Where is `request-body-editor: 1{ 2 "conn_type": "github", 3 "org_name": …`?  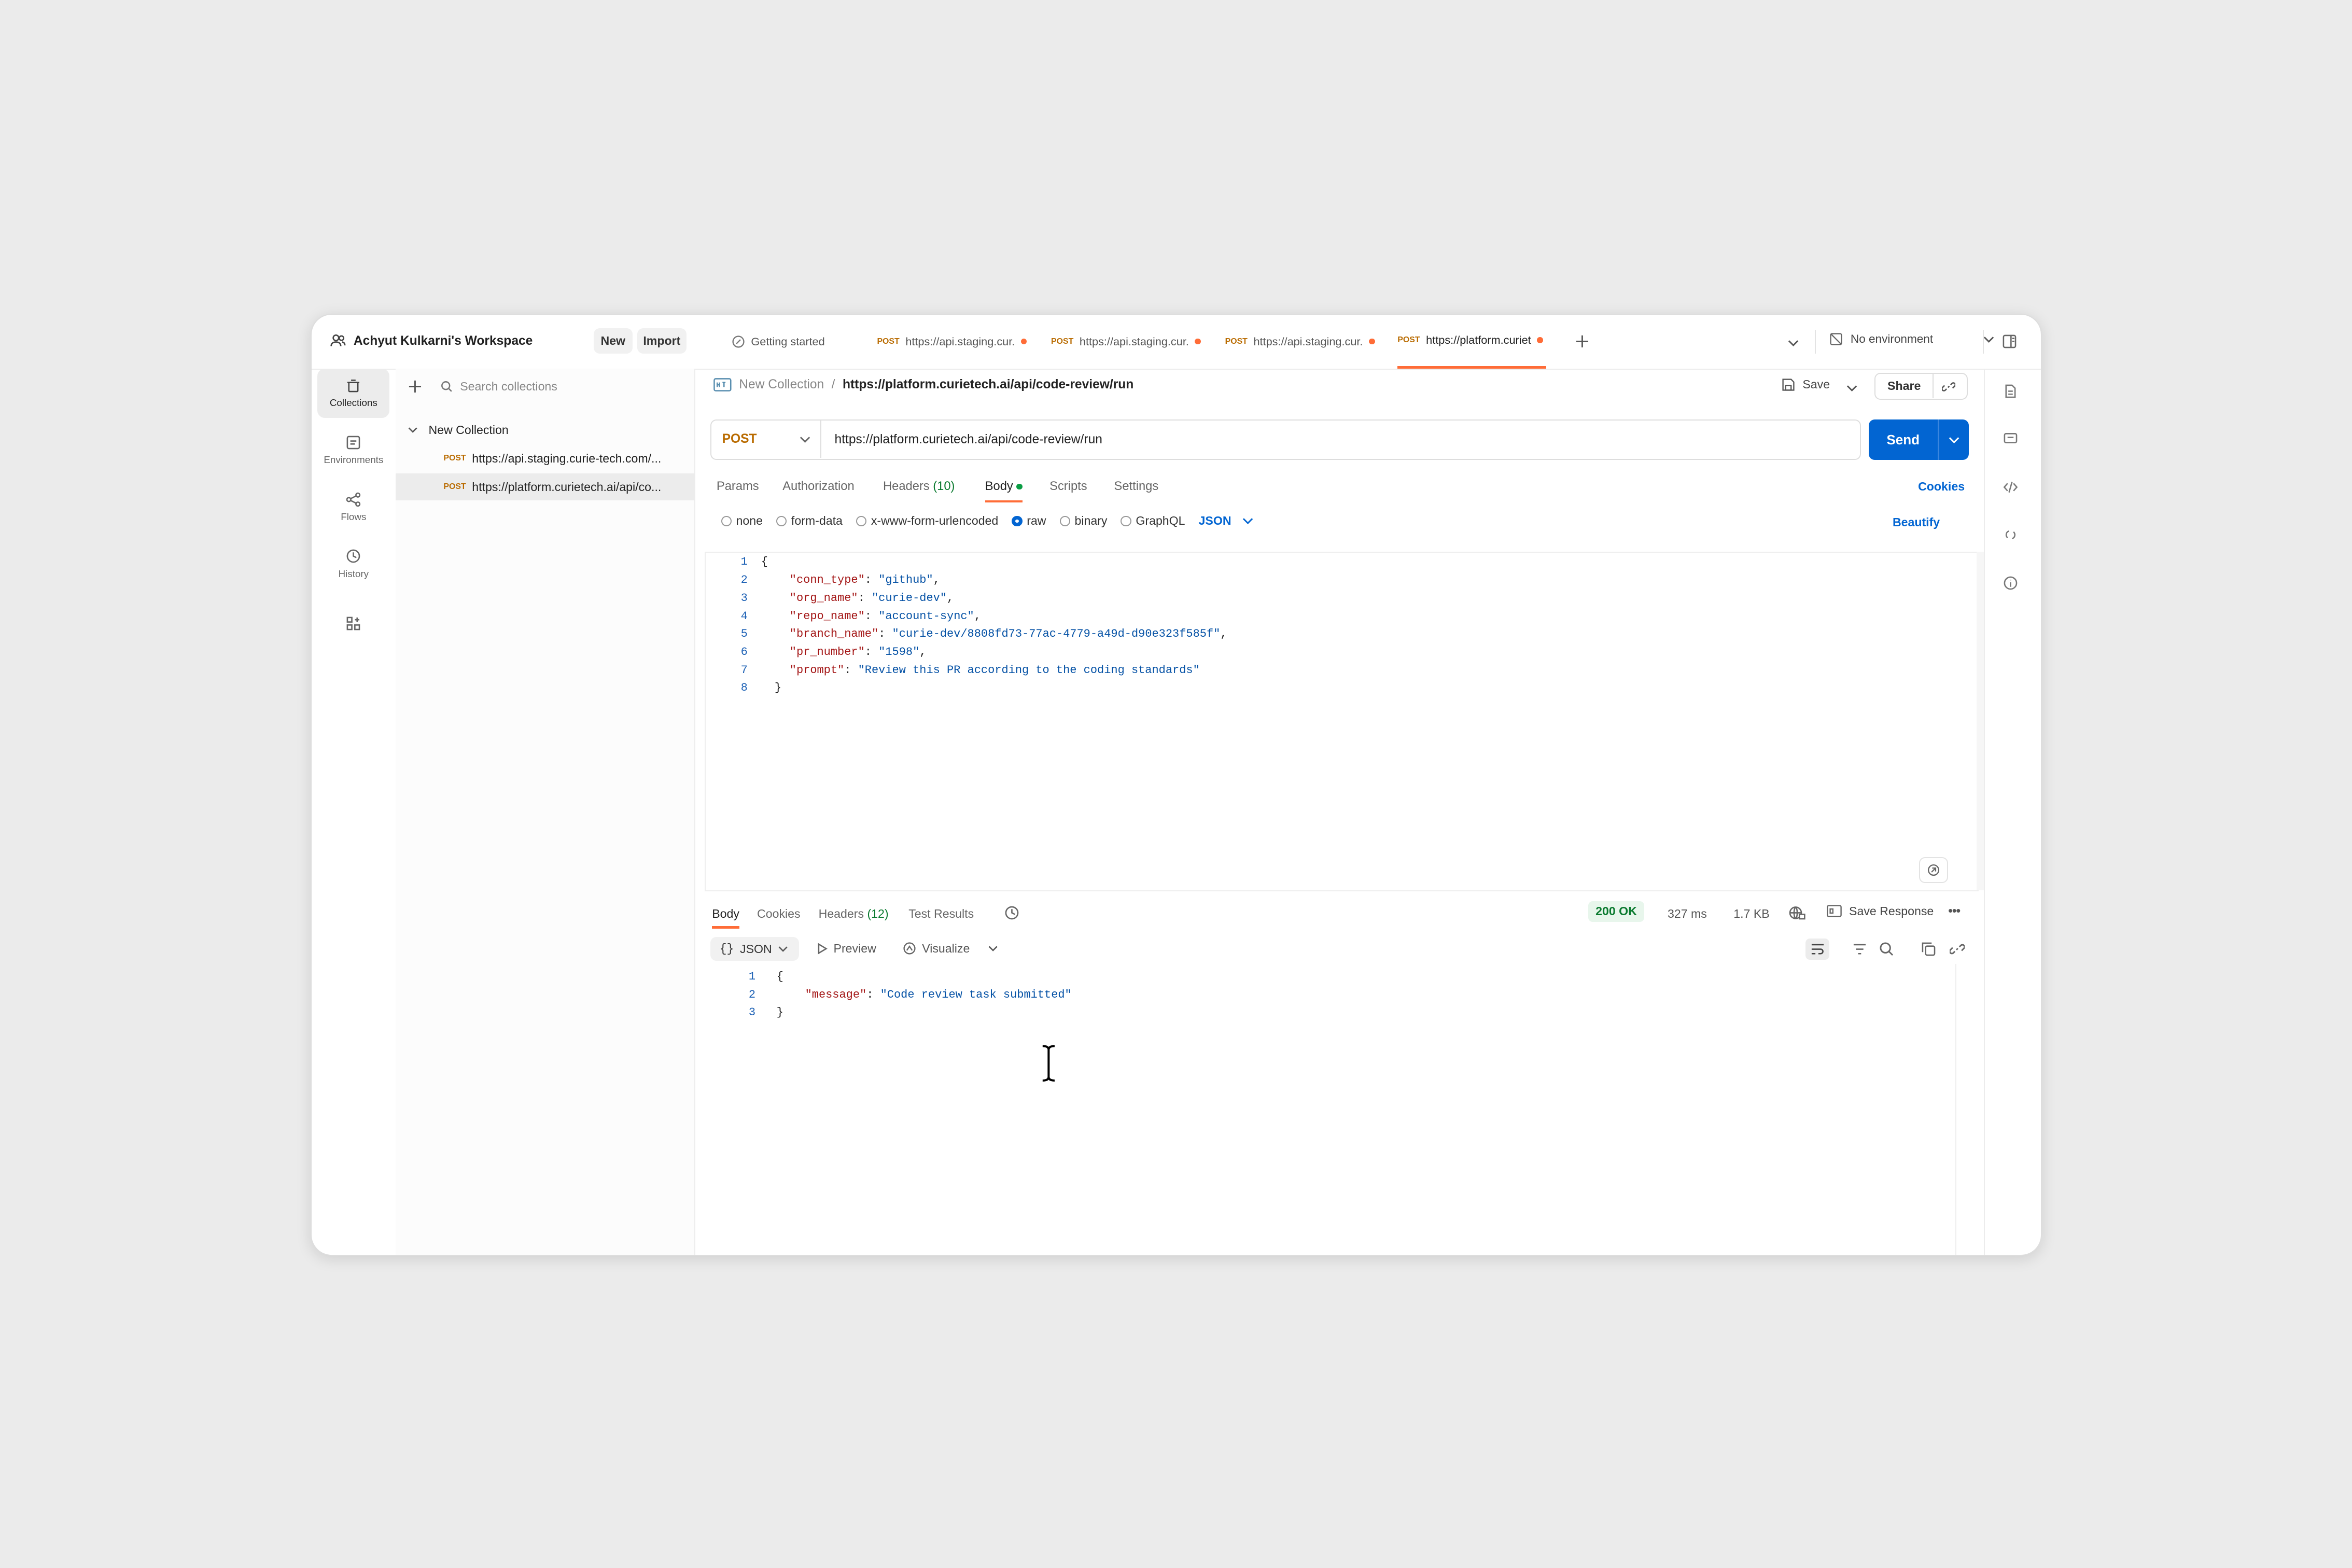 request-body-editor: 1{ 2 "conn_type": "github", 3 "org_name": … is located at coordinates (1341, 721).